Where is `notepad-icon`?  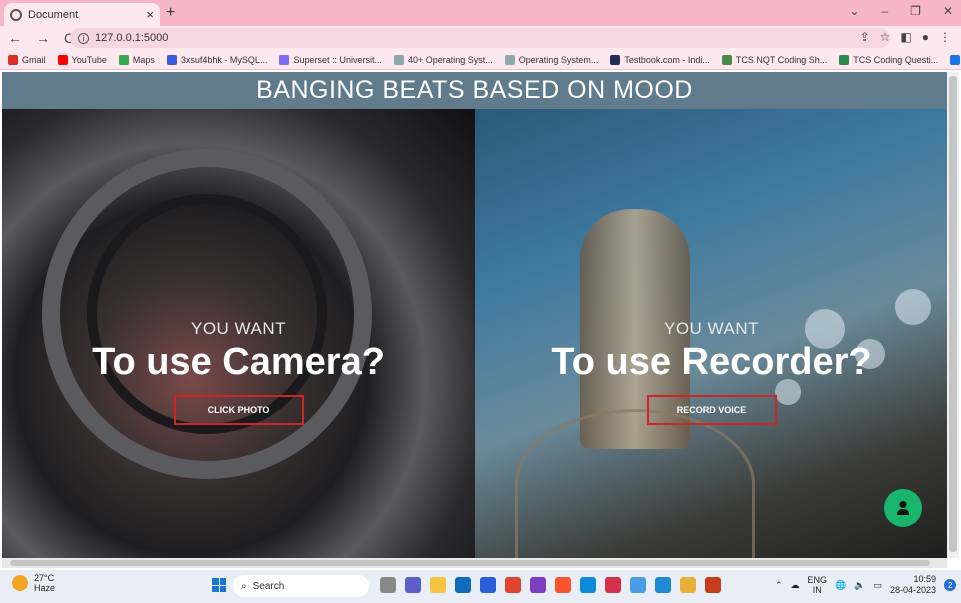
notepad-icon is located at coordinates (638, 585).